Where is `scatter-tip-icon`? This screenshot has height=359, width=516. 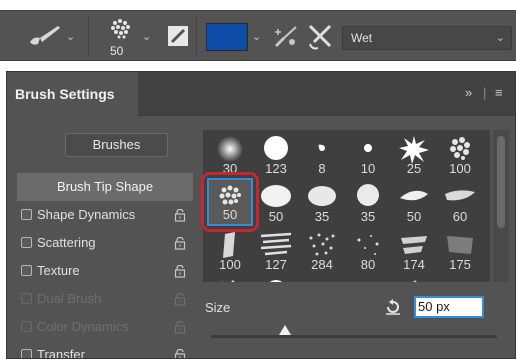 scatter-tip-icon is located at coordinates (368, 245).